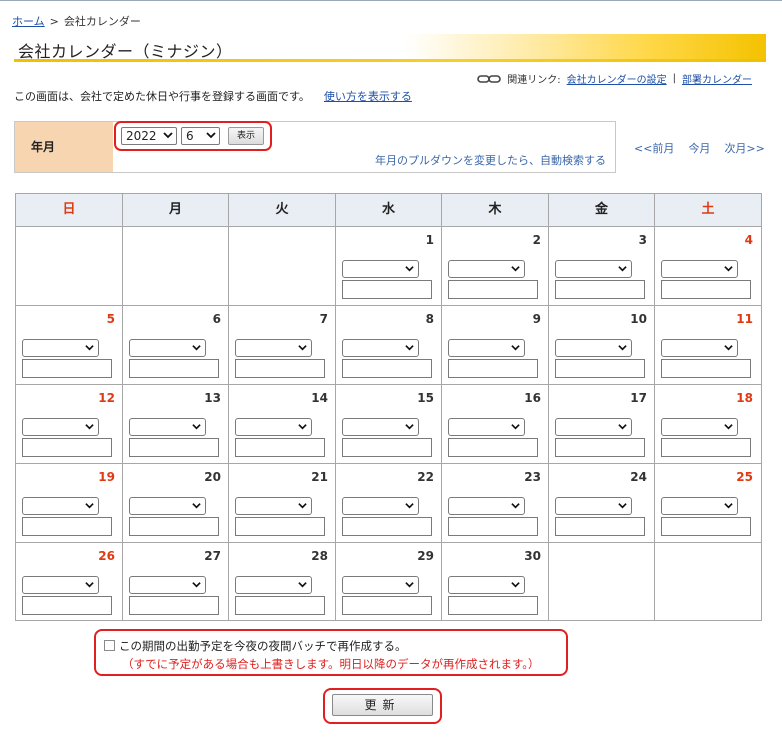 This screenshot has height=747, width=782. I want to click on weekday-header: 木, so click(495, 210).